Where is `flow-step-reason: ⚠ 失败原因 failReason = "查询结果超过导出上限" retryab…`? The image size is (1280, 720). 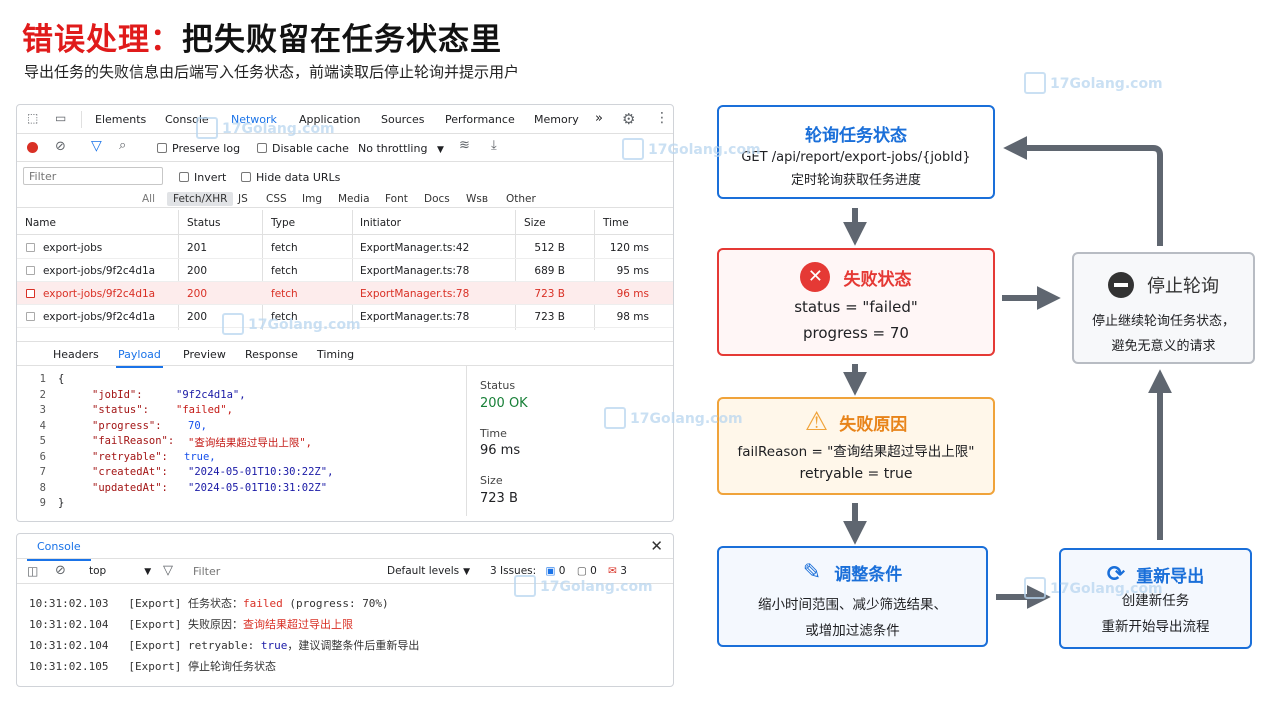 flow-step-reason: ⚠ 失败原因 failReason = "查询结果超过导出上限" retryab… is located at coordinates (856, 446).